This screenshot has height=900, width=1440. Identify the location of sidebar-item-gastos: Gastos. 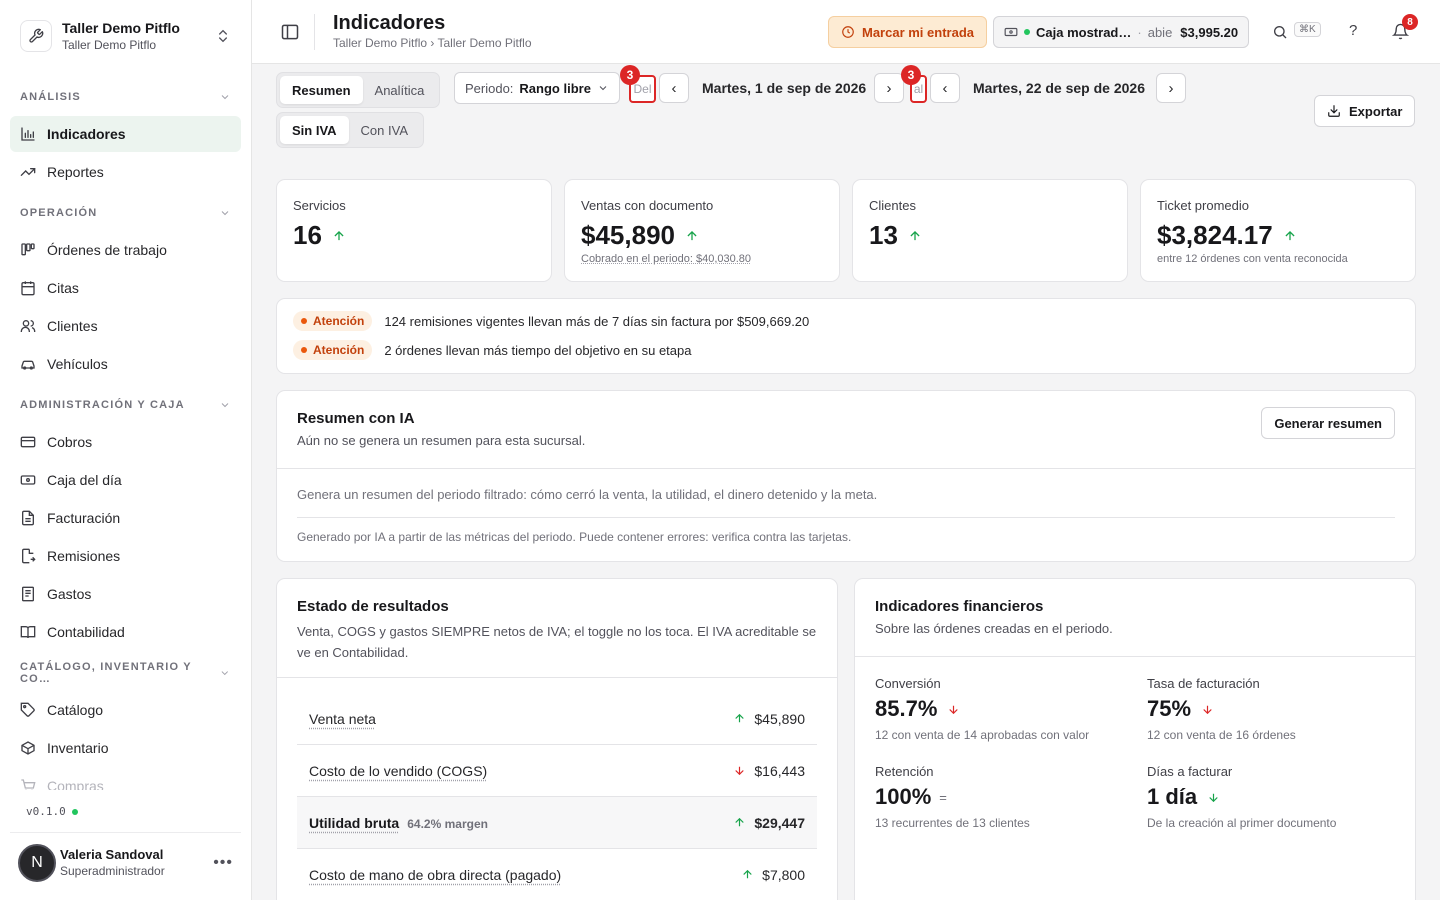
(125, 594).